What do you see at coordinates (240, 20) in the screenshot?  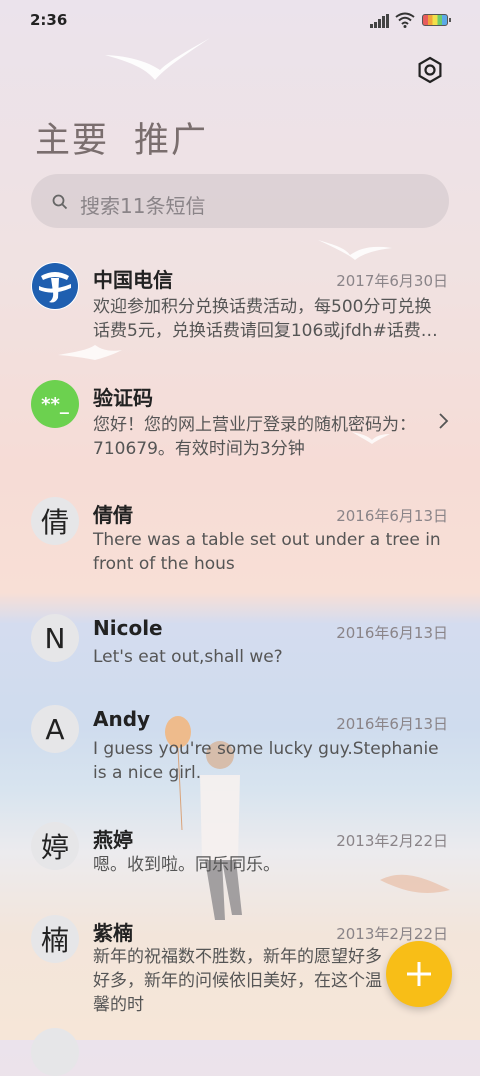 I see `status-bar: 2:36` at bounding box center [240, 20].